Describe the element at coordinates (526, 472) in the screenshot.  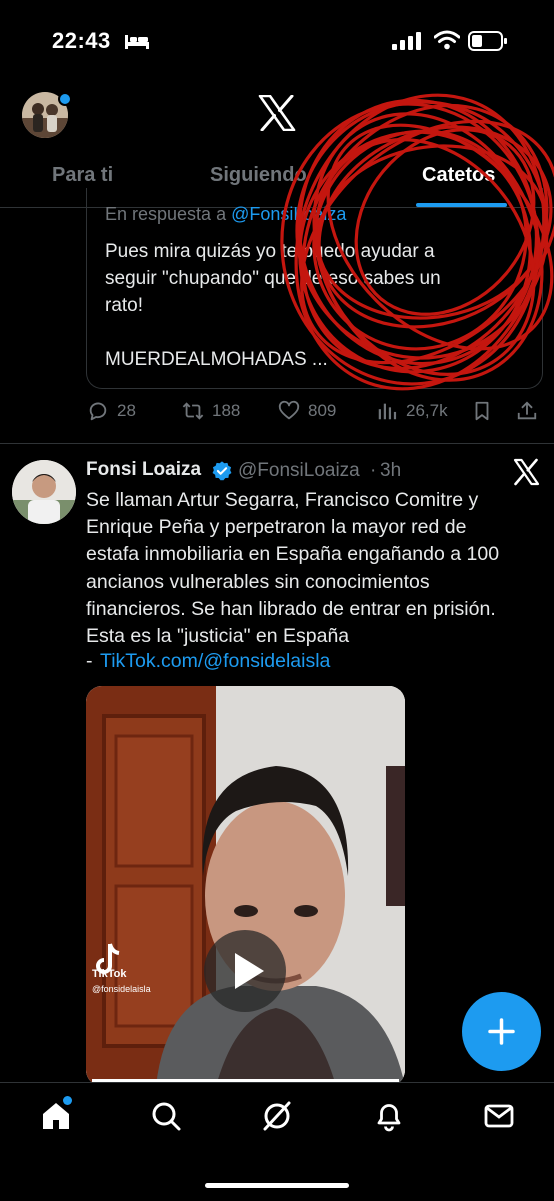
I see `grok-x-icon` at that location.